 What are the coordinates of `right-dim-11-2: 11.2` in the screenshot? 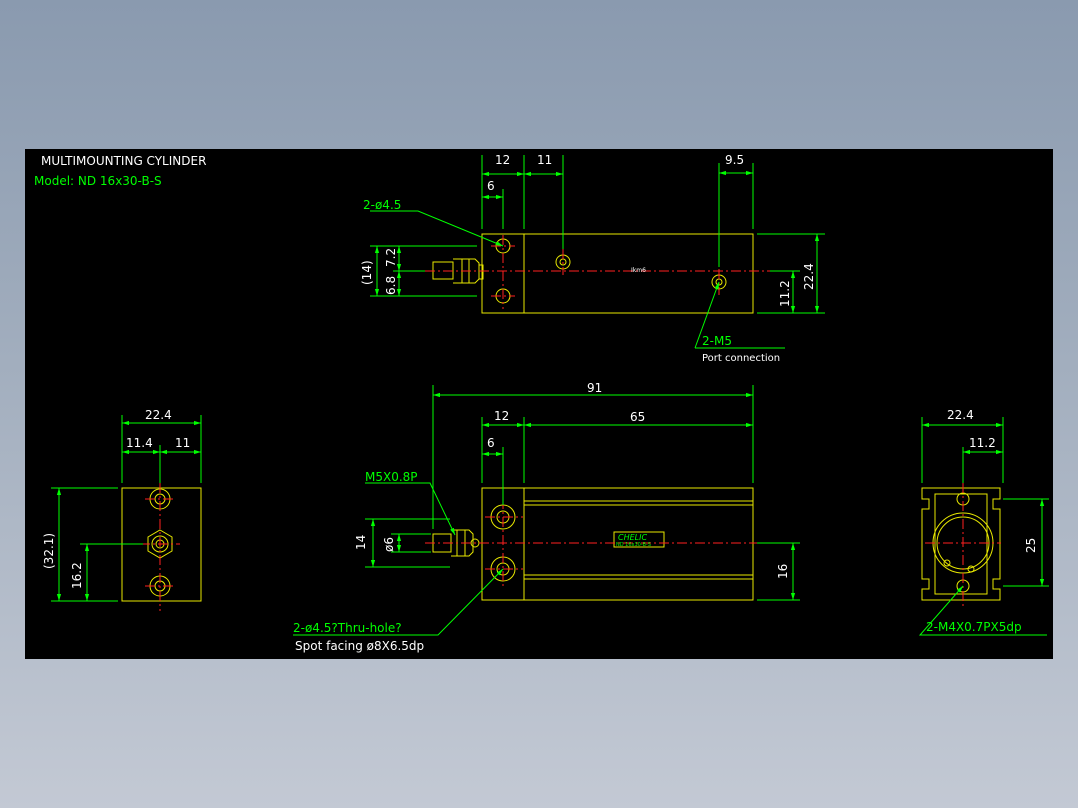 It's located at (982, 443).